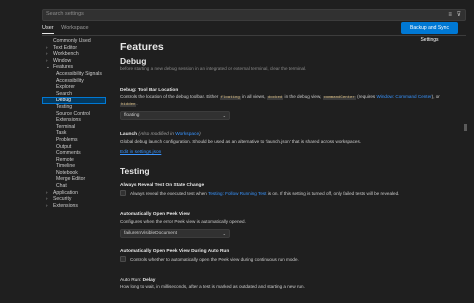 Image resolution: width=474 pixels, height=303 pixels. I want to click on auto-open-peek-select: failureInVisibleDocument ⌄, so click(175, 233).